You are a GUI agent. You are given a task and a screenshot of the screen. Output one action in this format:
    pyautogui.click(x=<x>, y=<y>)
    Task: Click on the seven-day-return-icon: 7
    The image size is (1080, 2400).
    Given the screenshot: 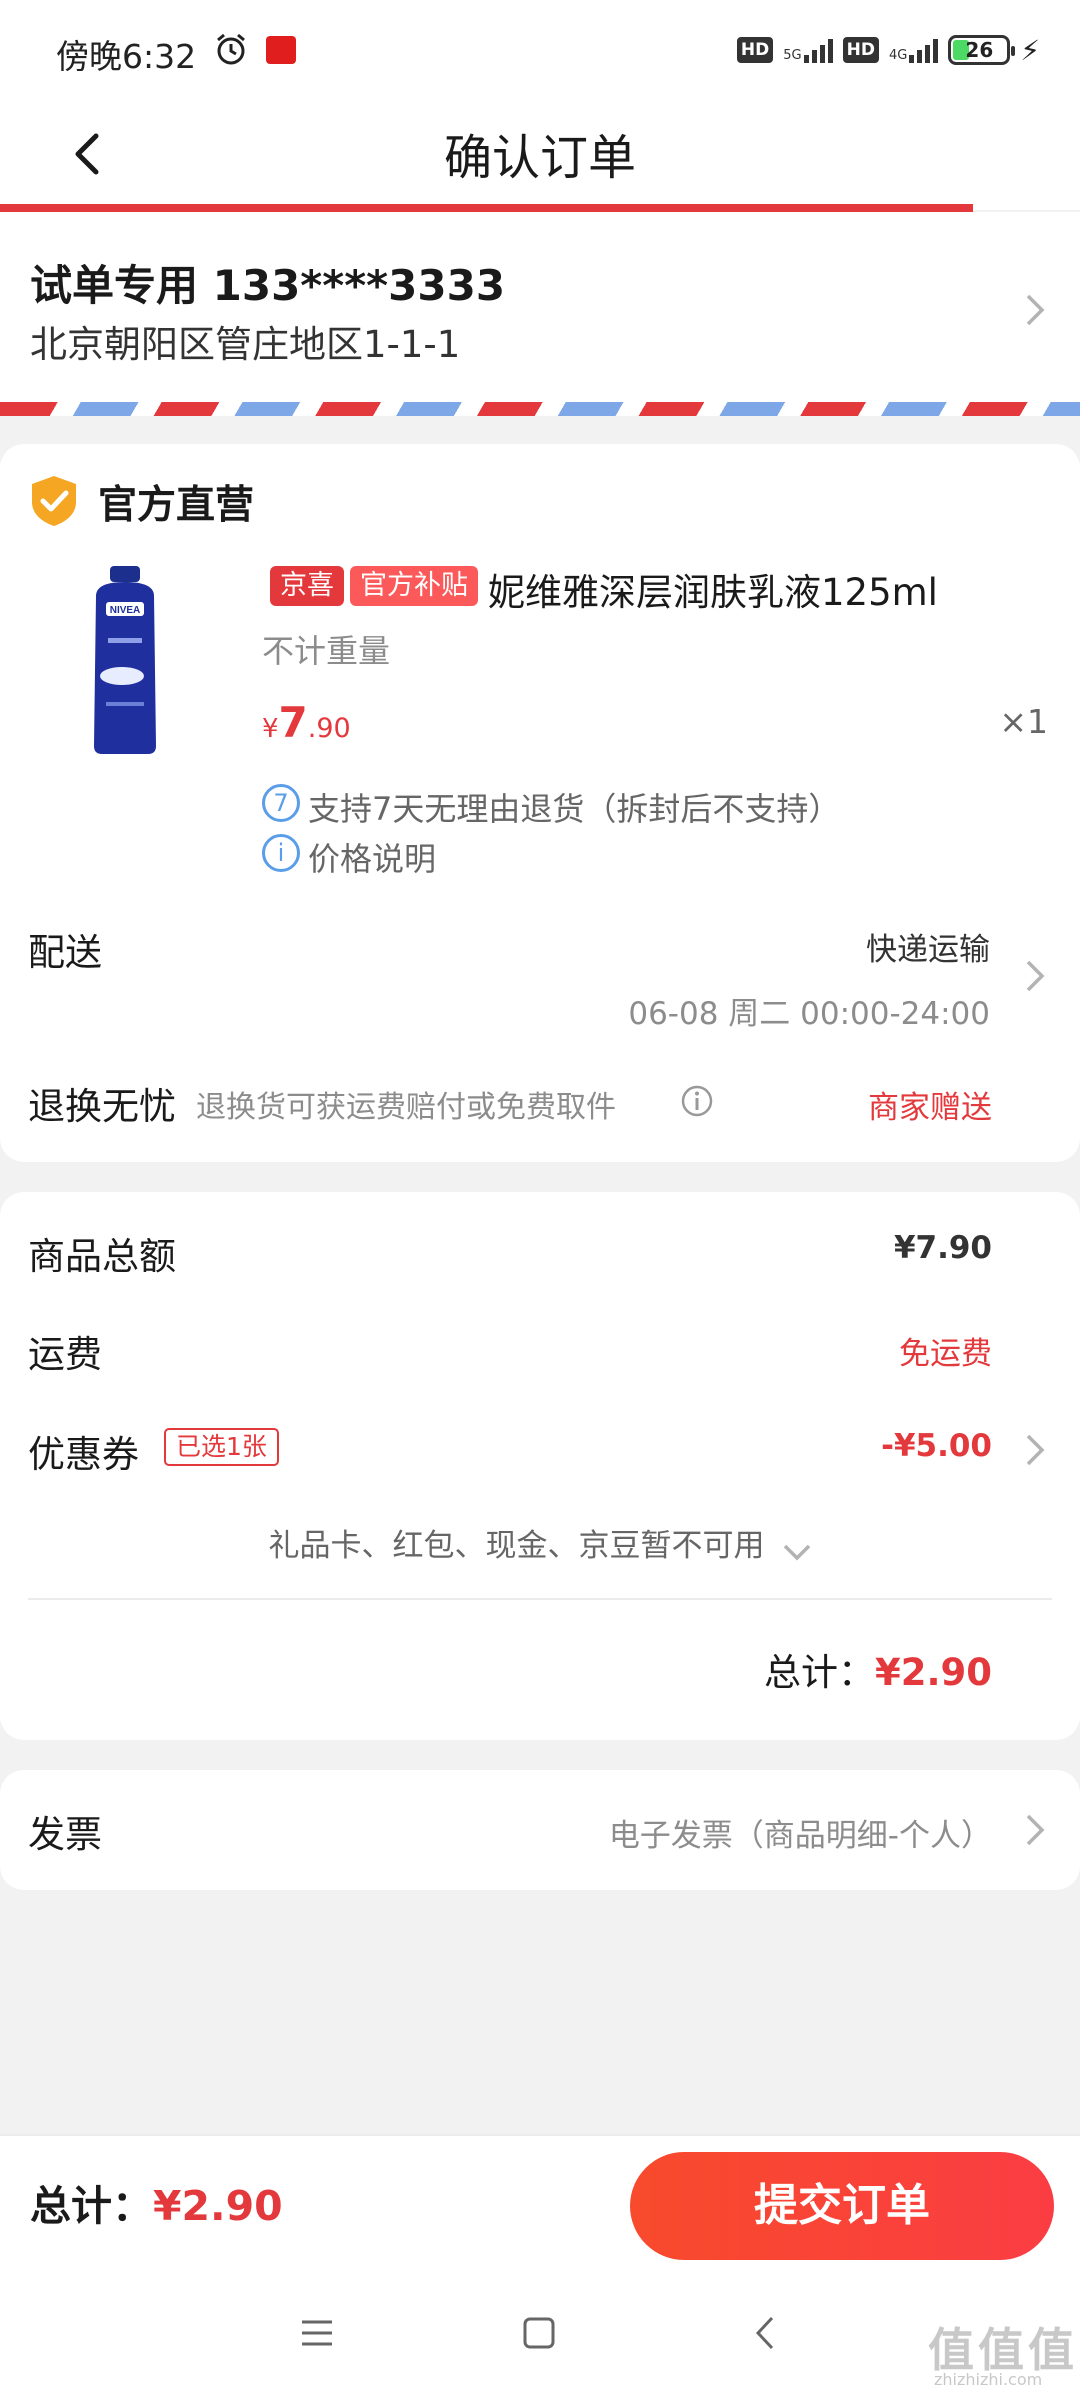 What is the action you would take?
    pyautogui.click(x=281, y=803)
    